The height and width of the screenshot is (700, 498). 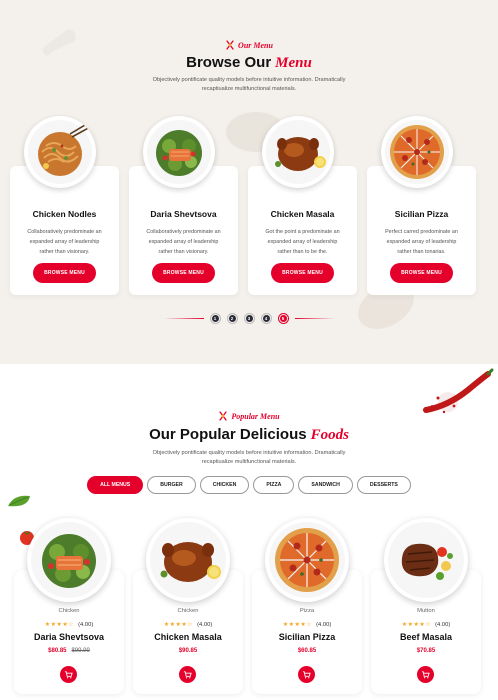 What do you see at coordinates (283, 318) in the screenshot?
I see `pager-dot-5: 5` at bounding box center [283, 318].